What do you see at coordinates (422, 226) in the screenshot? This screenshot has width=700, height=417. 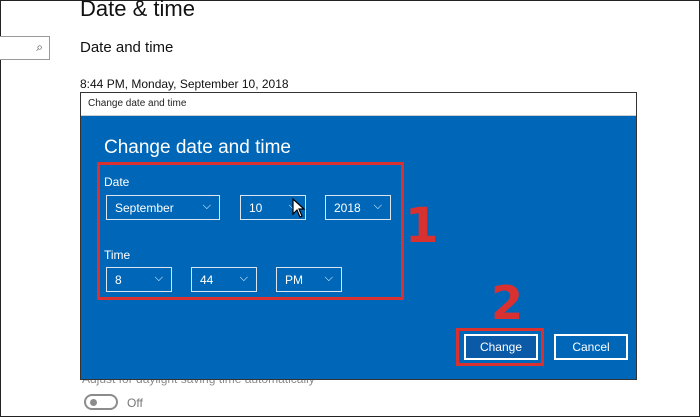 I see `step1-number: 1` at bounding box center [422, 226].